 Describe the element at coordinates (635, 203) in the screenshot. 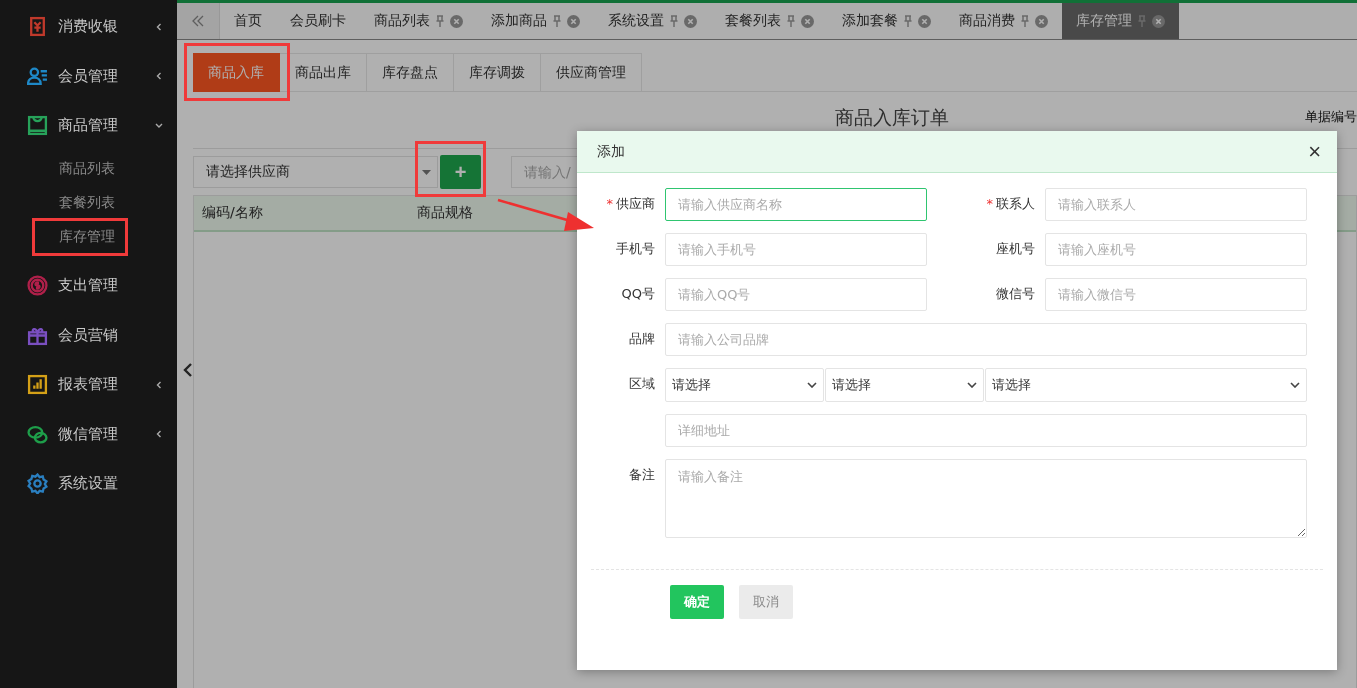

I see `field-label: 供应商` at that location.